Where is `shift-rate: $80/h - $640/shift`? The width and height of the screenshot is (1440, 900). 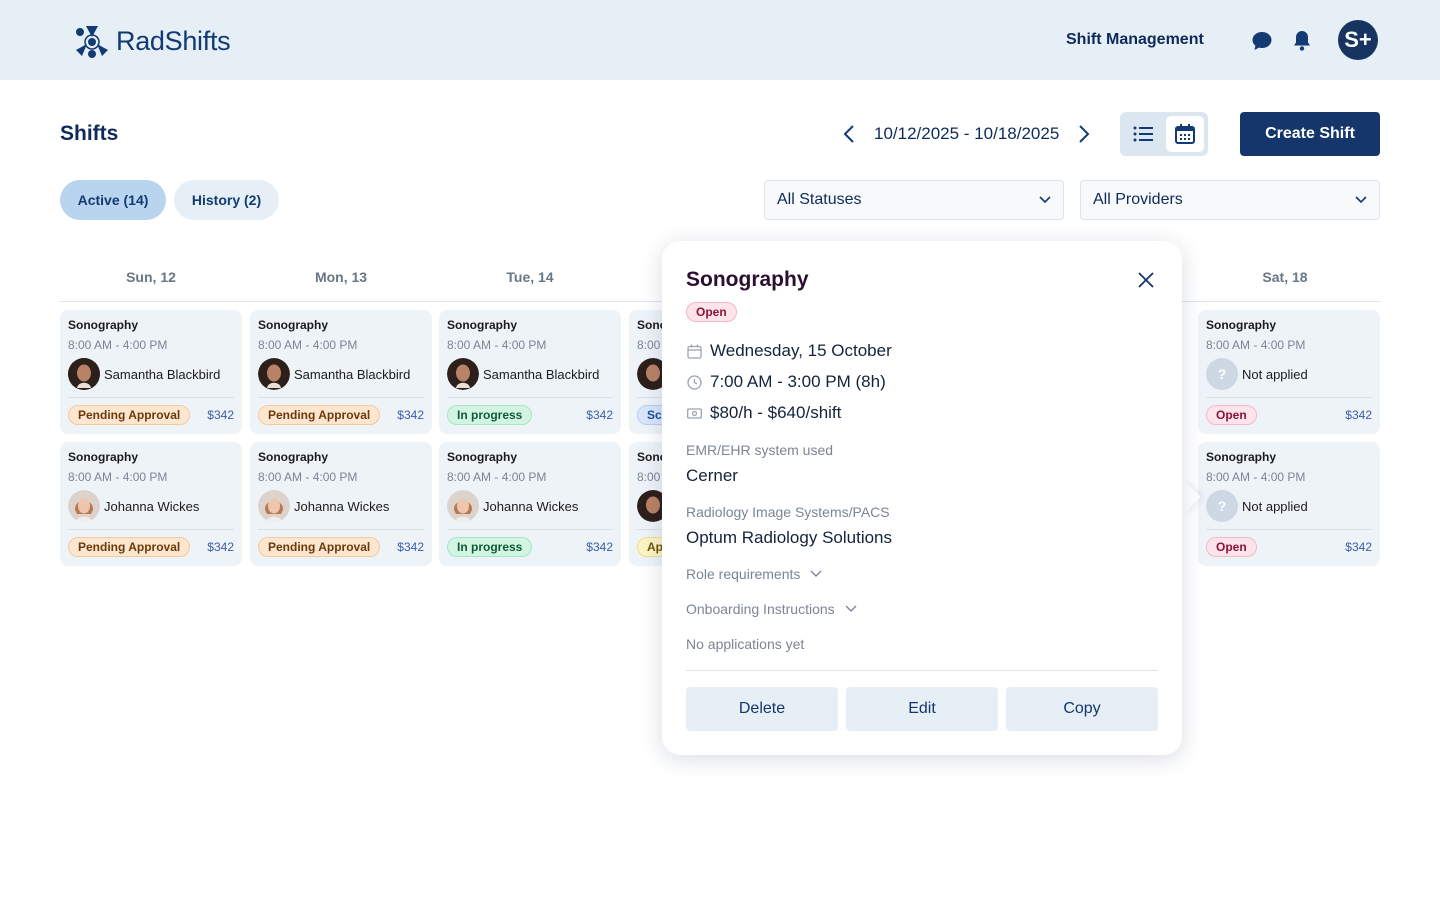 shift-rate: $80/h - $640/shift is located at coordinates (776, 412).